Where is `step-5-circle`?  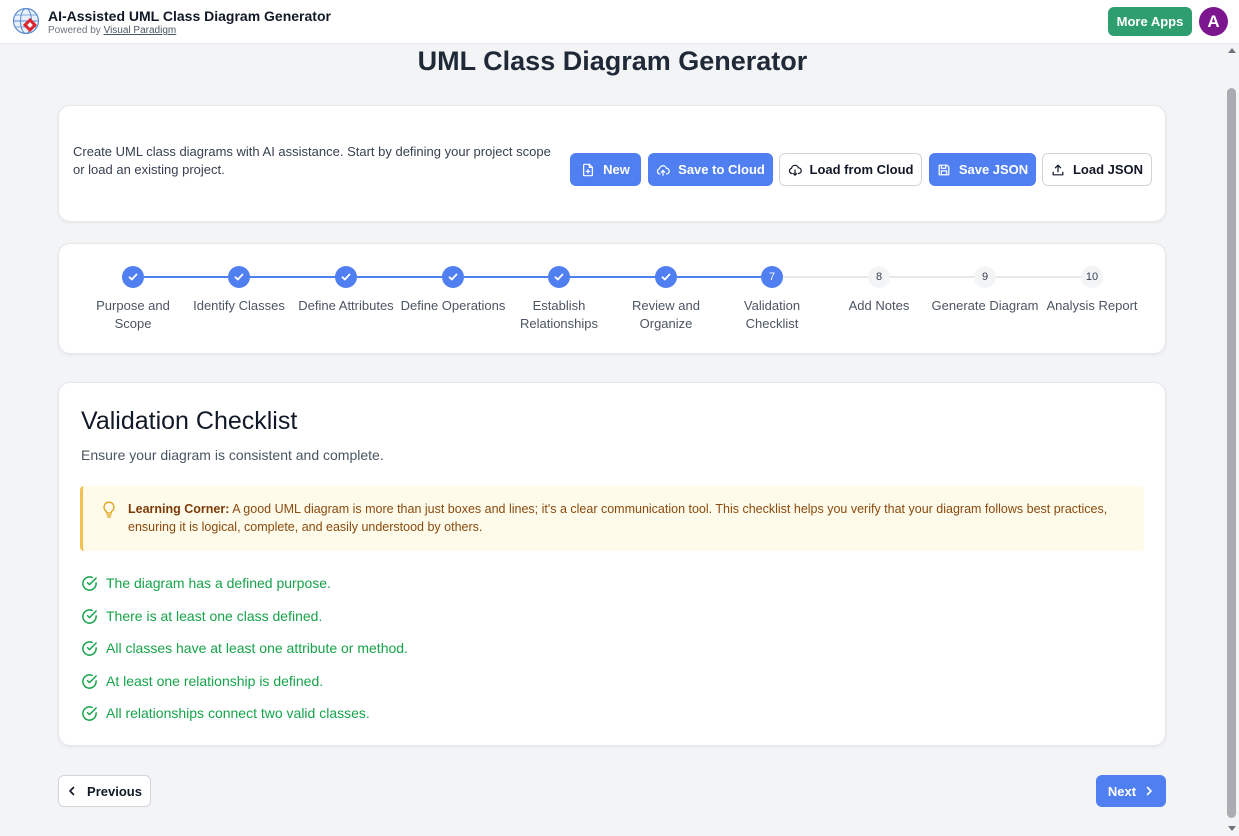 step-5-circle is located at coordinates (559, 277).